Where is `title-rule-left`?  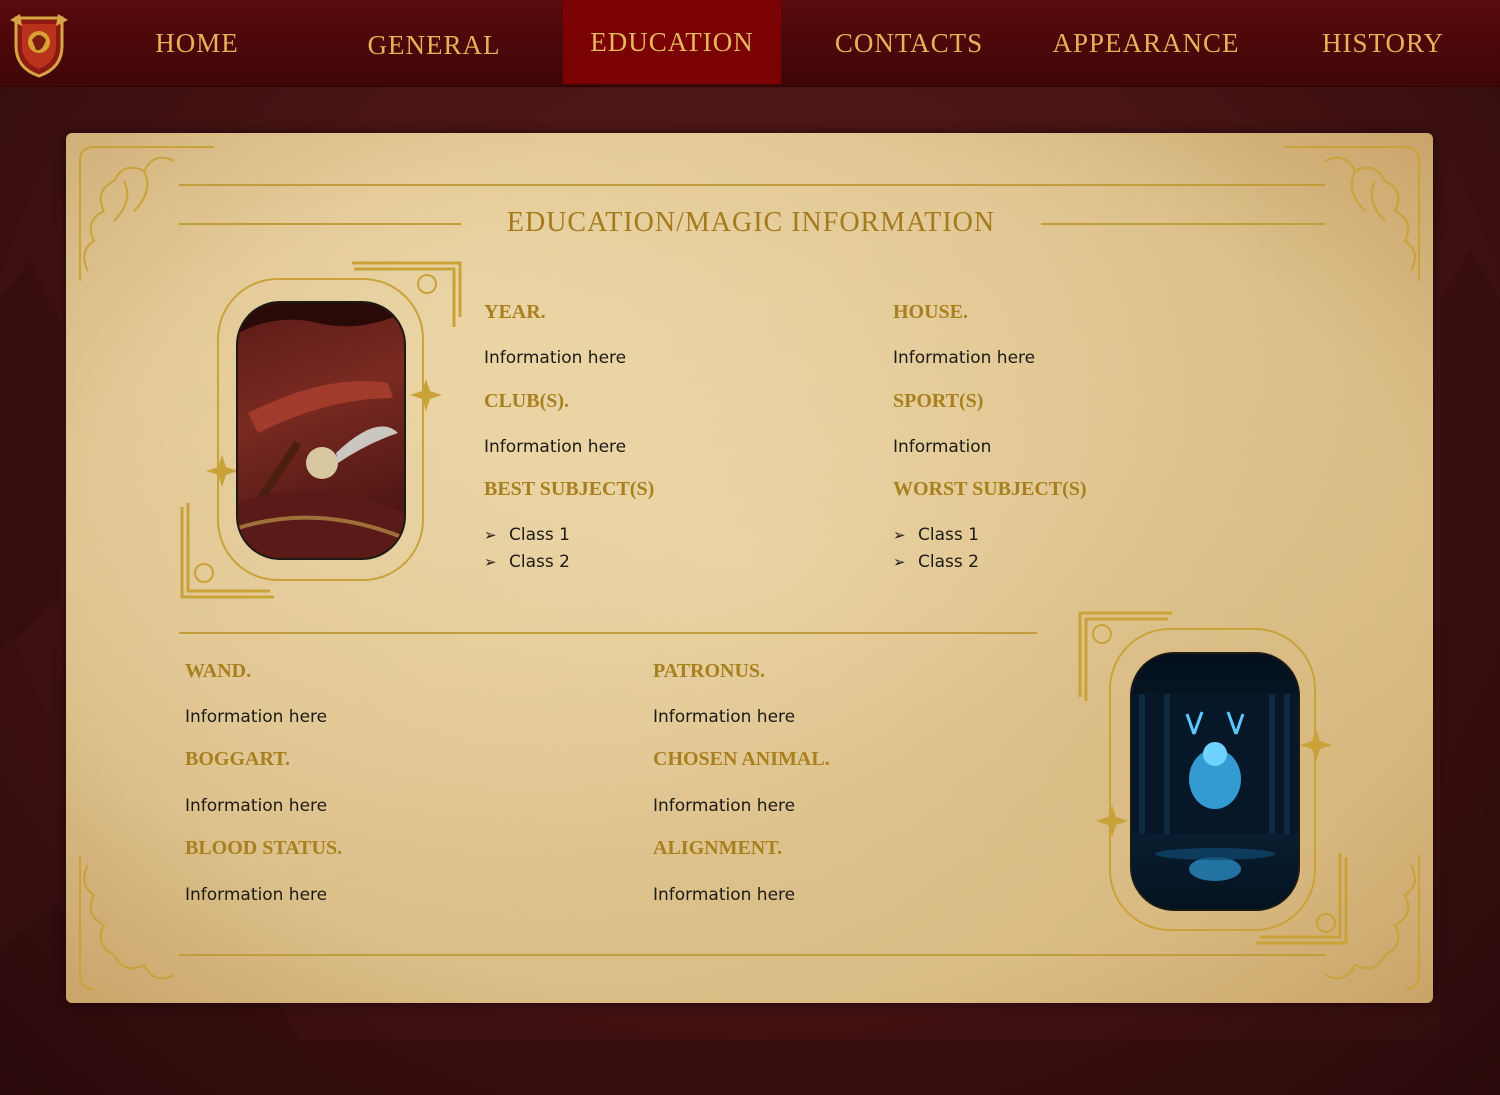
title-rule-left is located at coordinates (320, 224).